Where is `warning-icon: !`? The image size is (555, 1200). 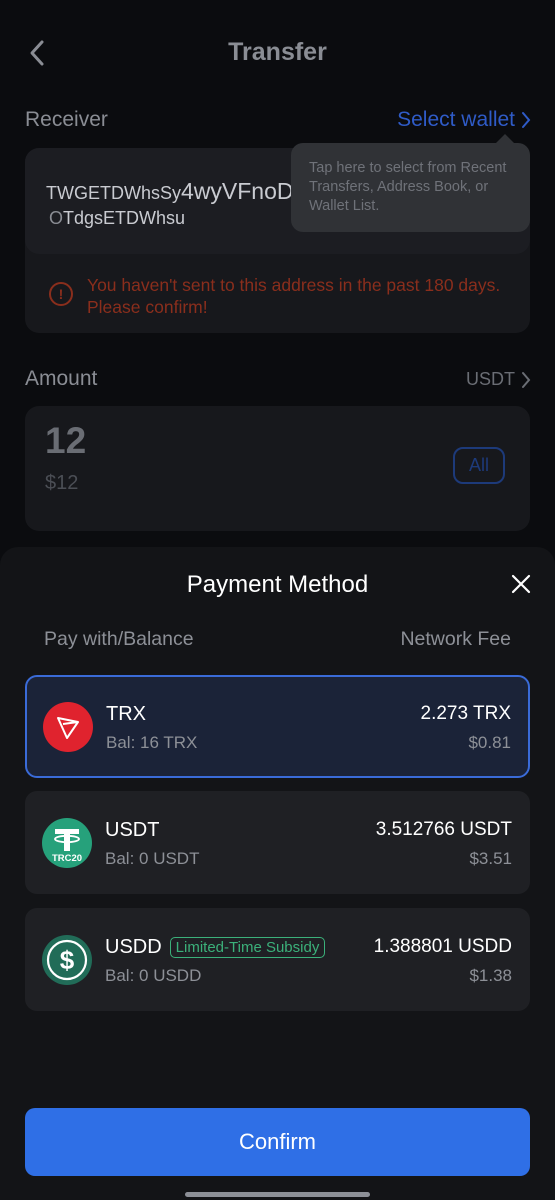 warning-icon: ! is located at coordinates (61, 294).